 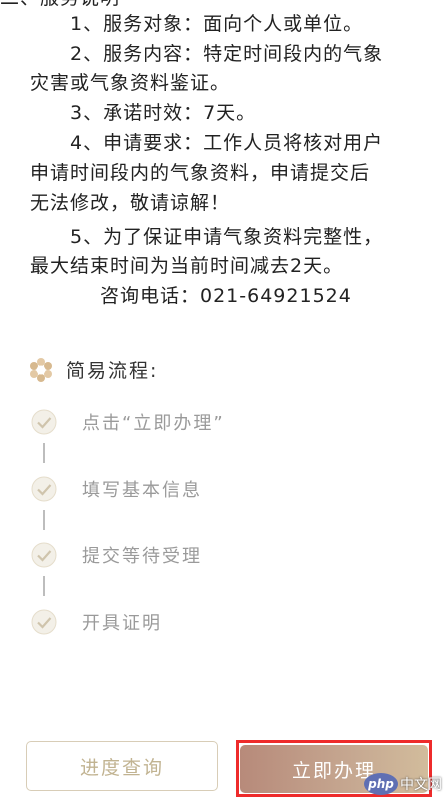 I want to click on notice-line: 灾害或气象资料鉴证。, so click(x=130, y=83).